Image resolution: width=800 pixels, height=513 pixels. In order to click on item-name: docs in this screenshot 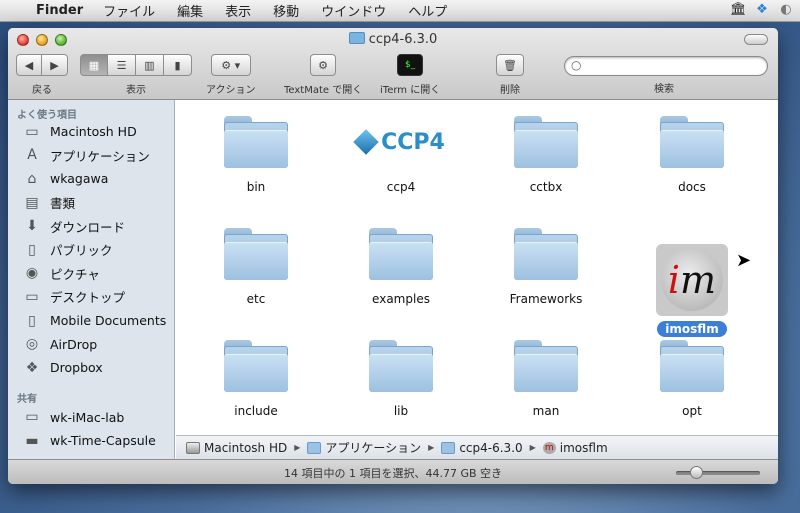, I will do `click(692, 187)`.